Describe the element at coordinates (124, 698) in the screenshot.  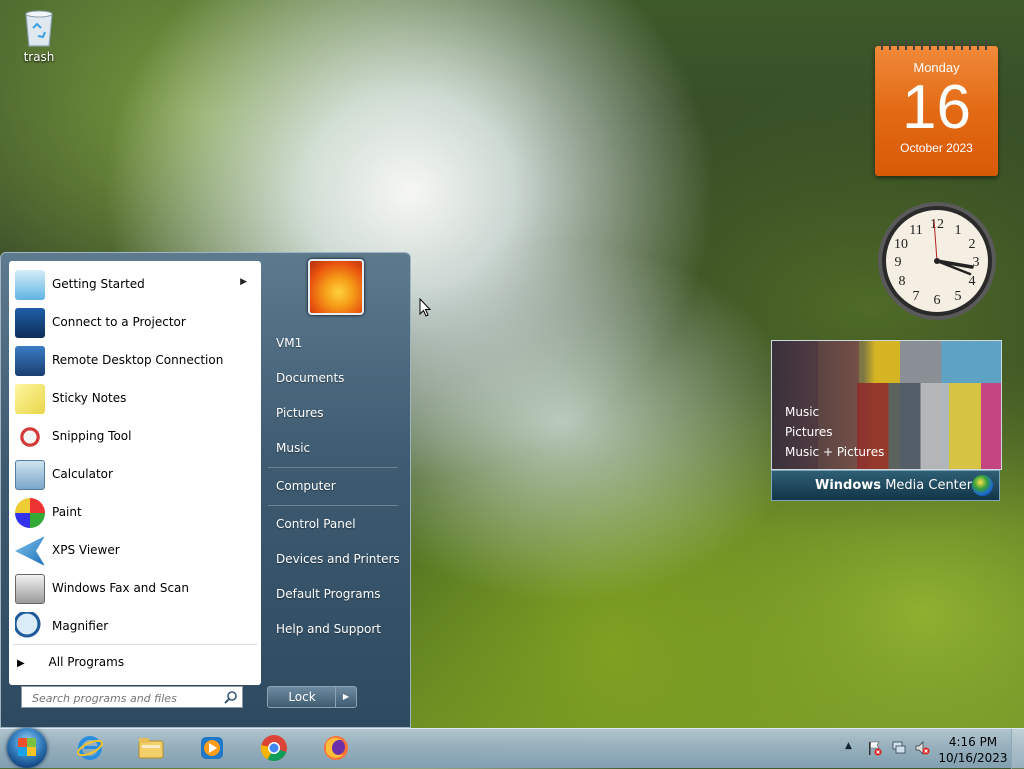
I see `start-search-input` at that location.